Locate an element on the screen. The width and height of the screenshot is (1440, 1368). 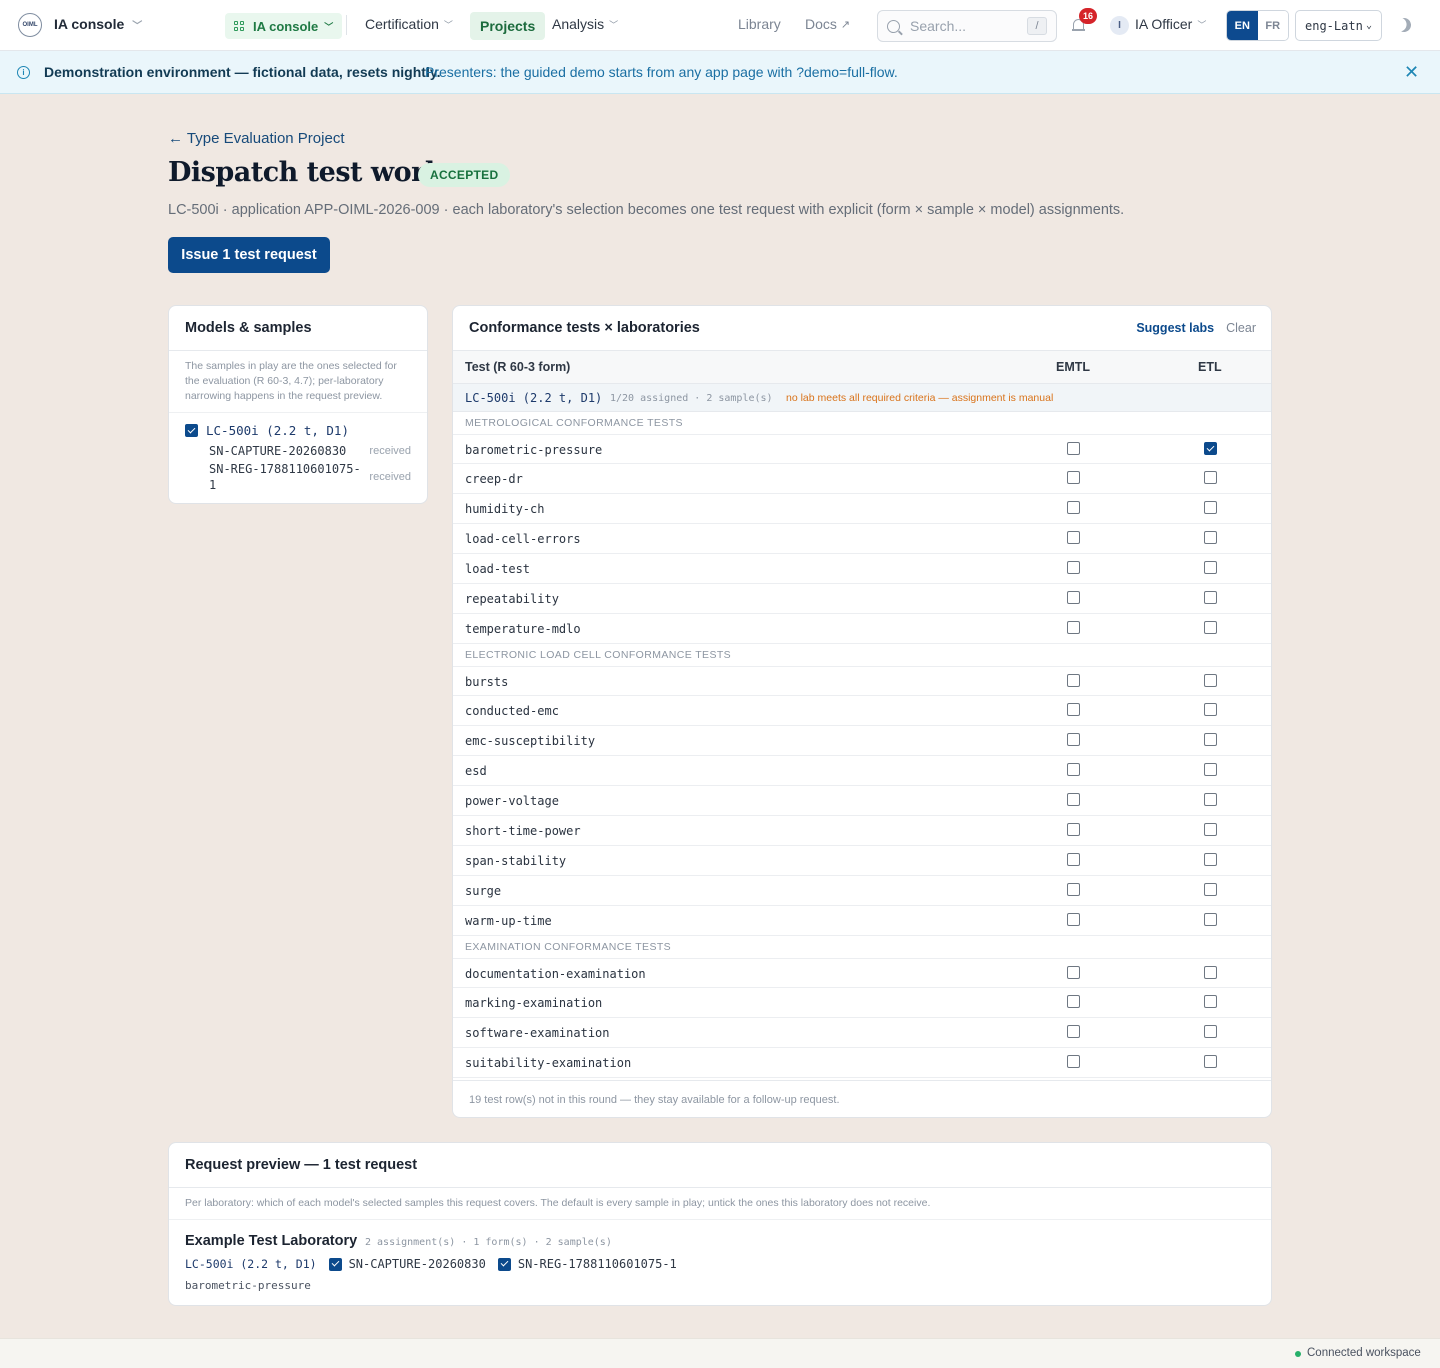
status-badge: ACCEPTED is located at coordinates (464, 175).